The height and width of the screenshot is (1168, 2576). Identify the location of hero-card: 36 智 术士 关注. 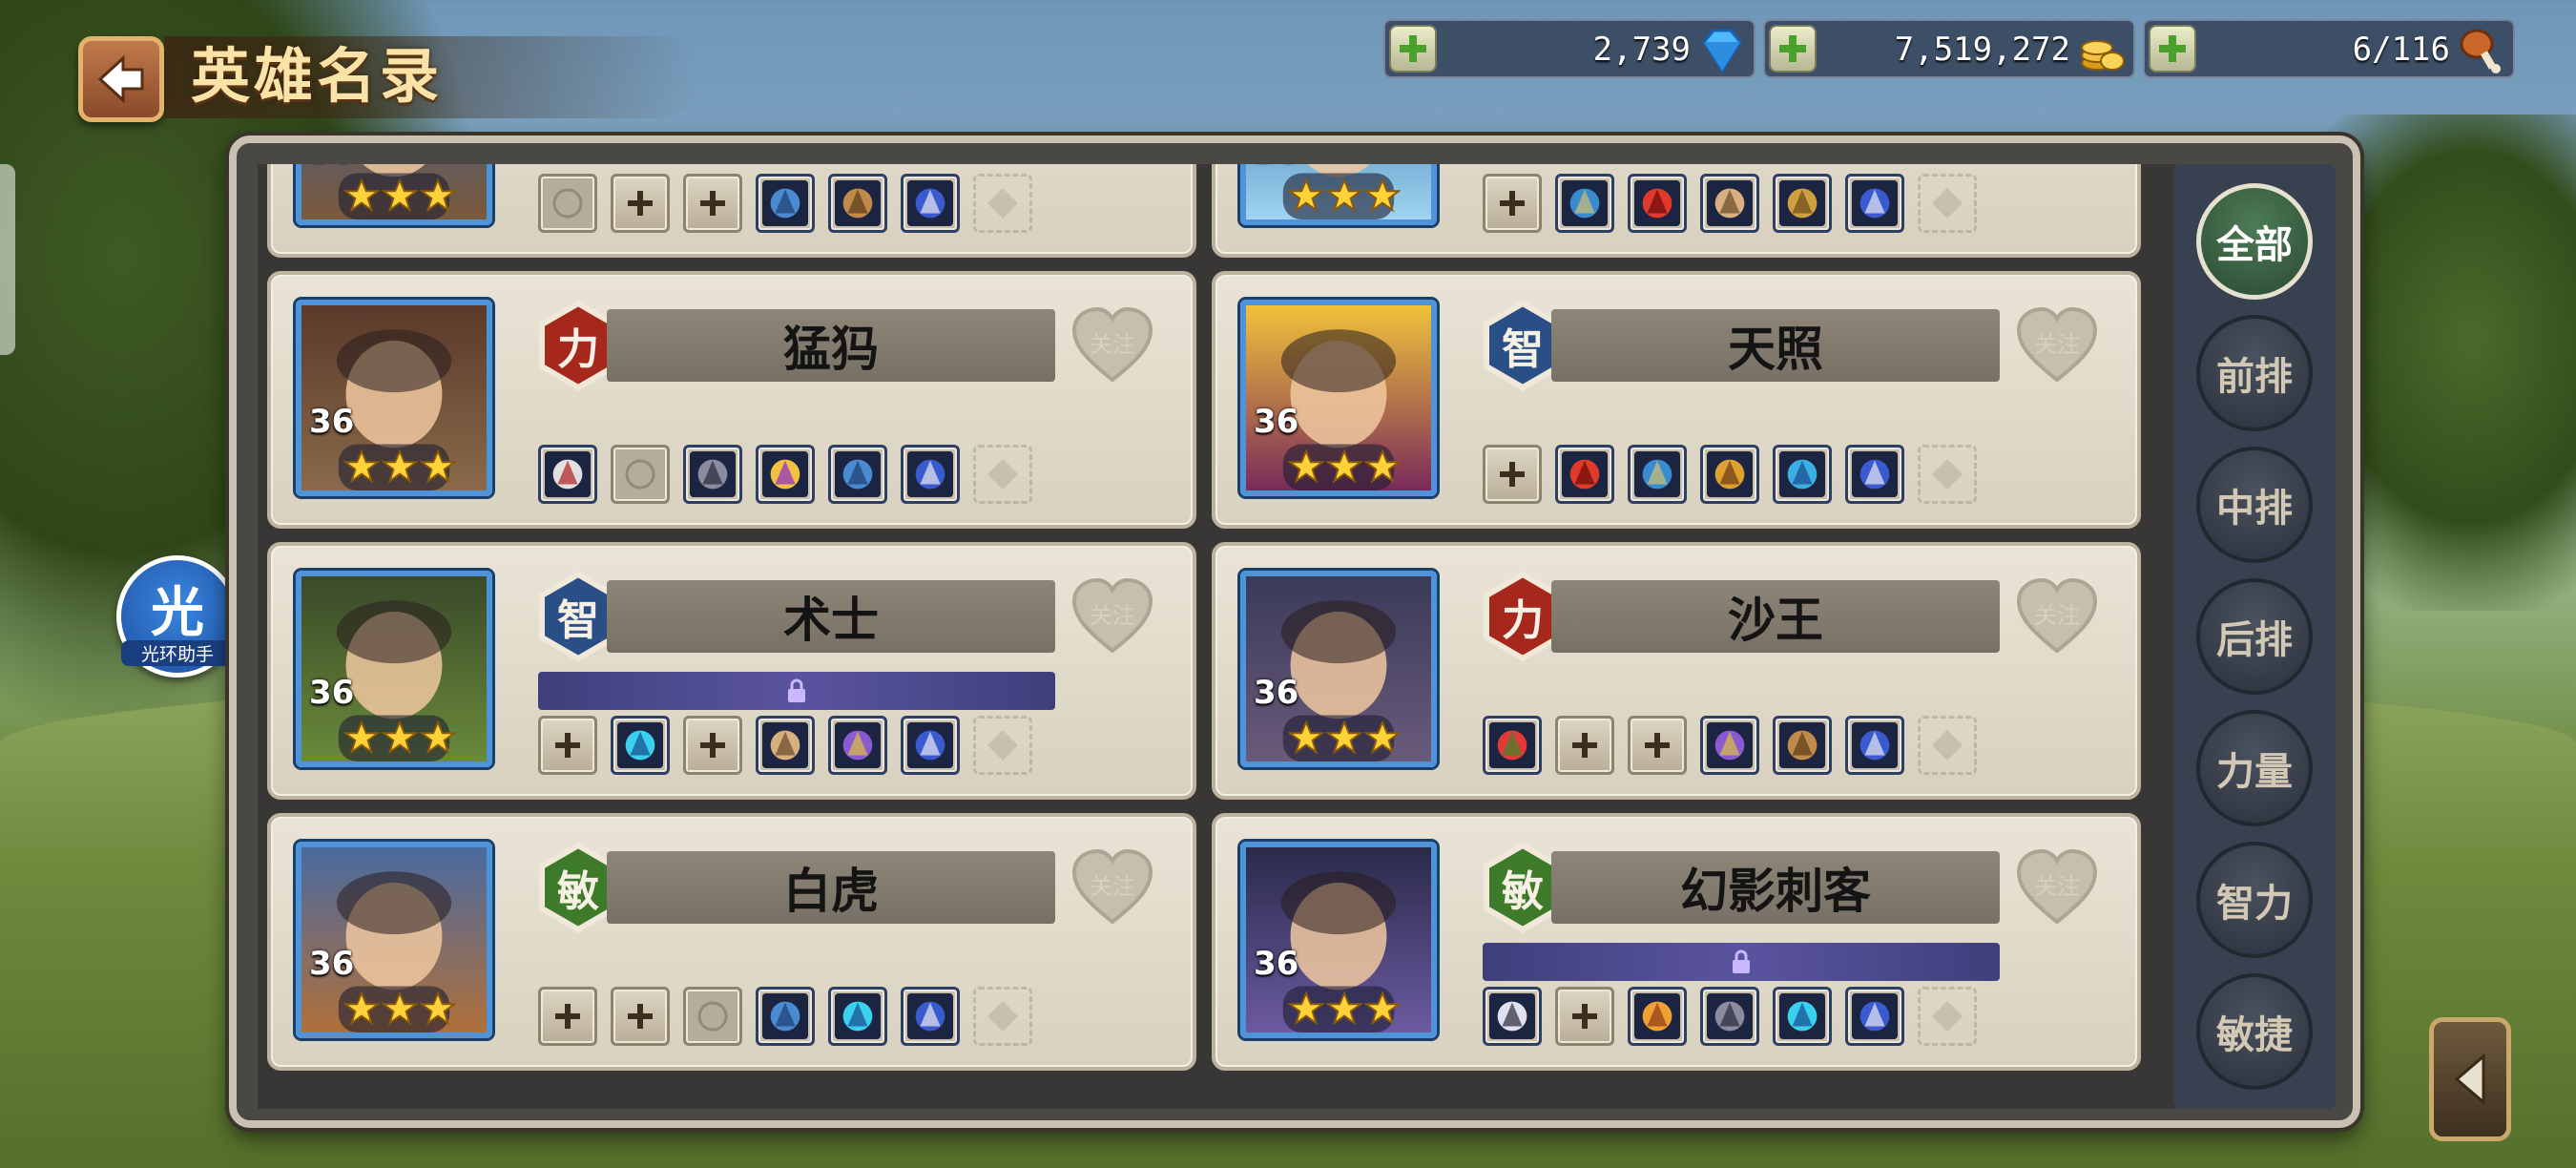
(731, 671).